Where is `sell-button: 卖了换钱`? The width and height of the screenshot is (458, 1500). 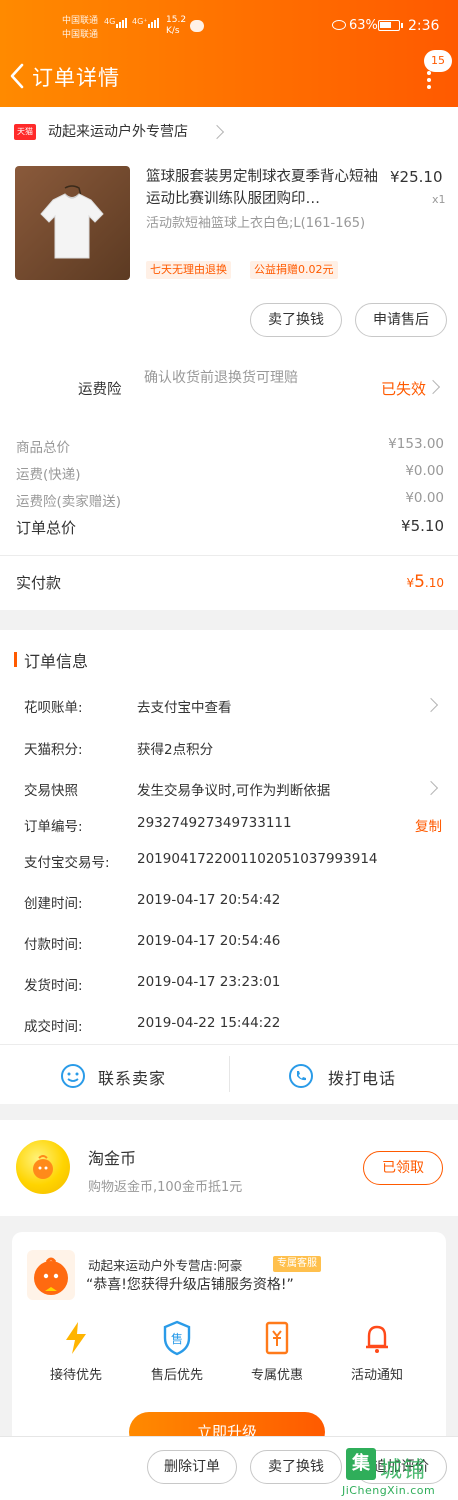 sell-button: 卖了换钱 is located at coordinates (296, 1467).